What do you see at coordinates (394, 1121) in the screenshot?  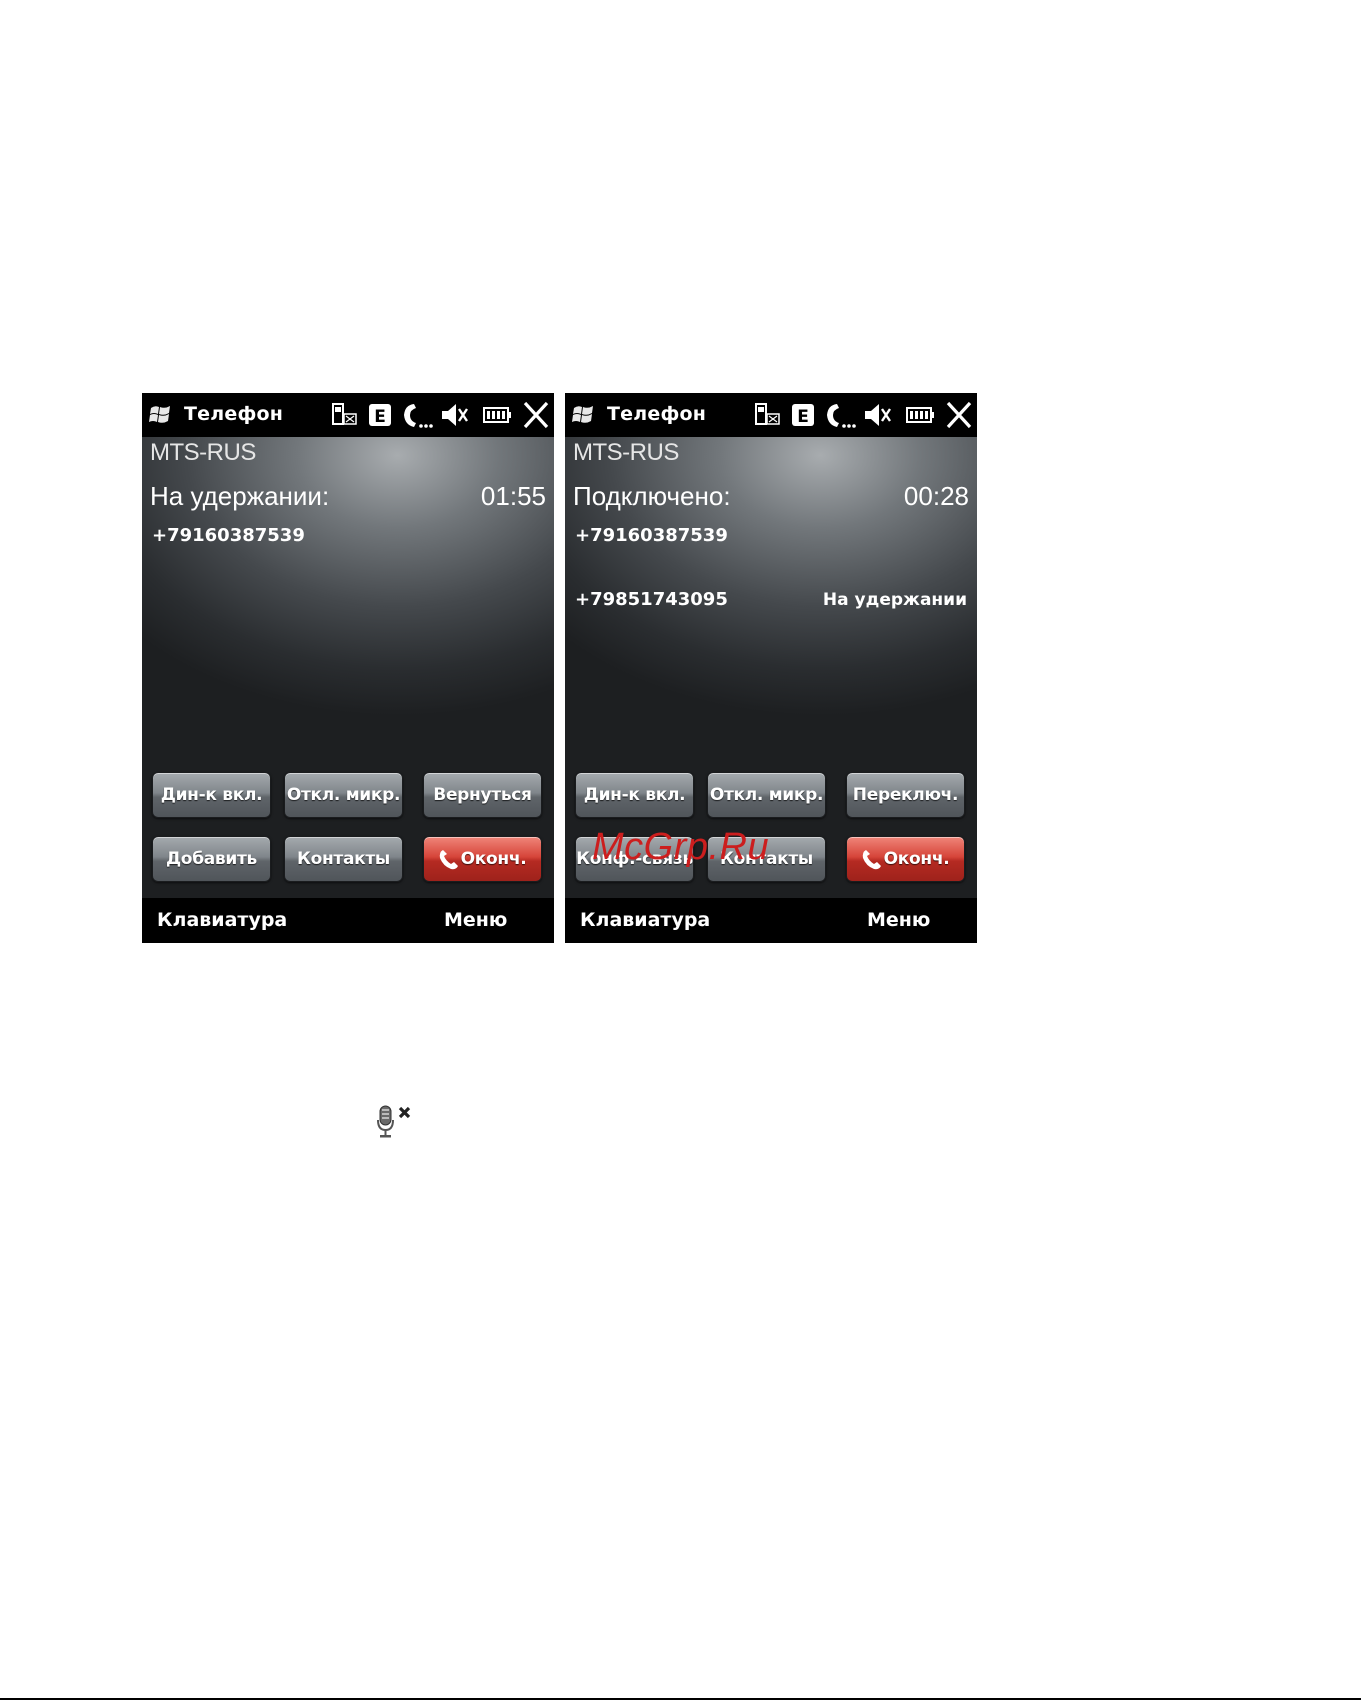 I see `microphone-muted-icon` at bounding box center [394, 1121].